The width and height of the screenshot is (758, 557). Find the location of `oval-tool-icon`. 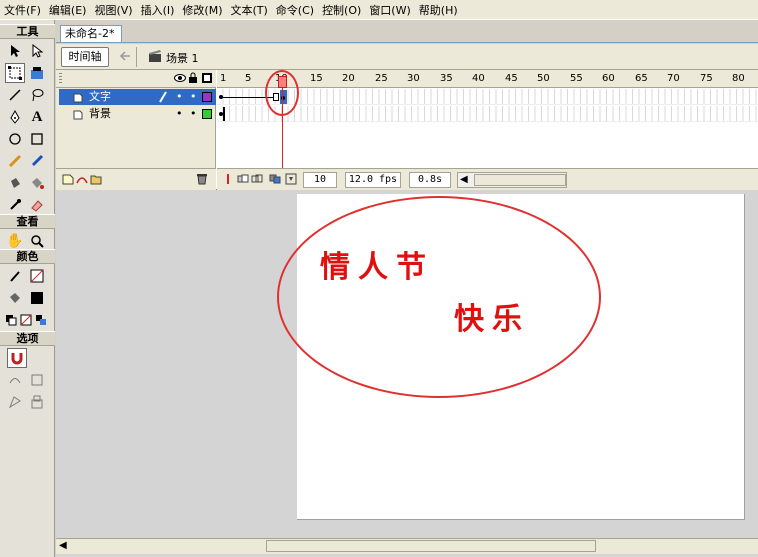

oval-tool-icon is located at coordinates (15, 139).